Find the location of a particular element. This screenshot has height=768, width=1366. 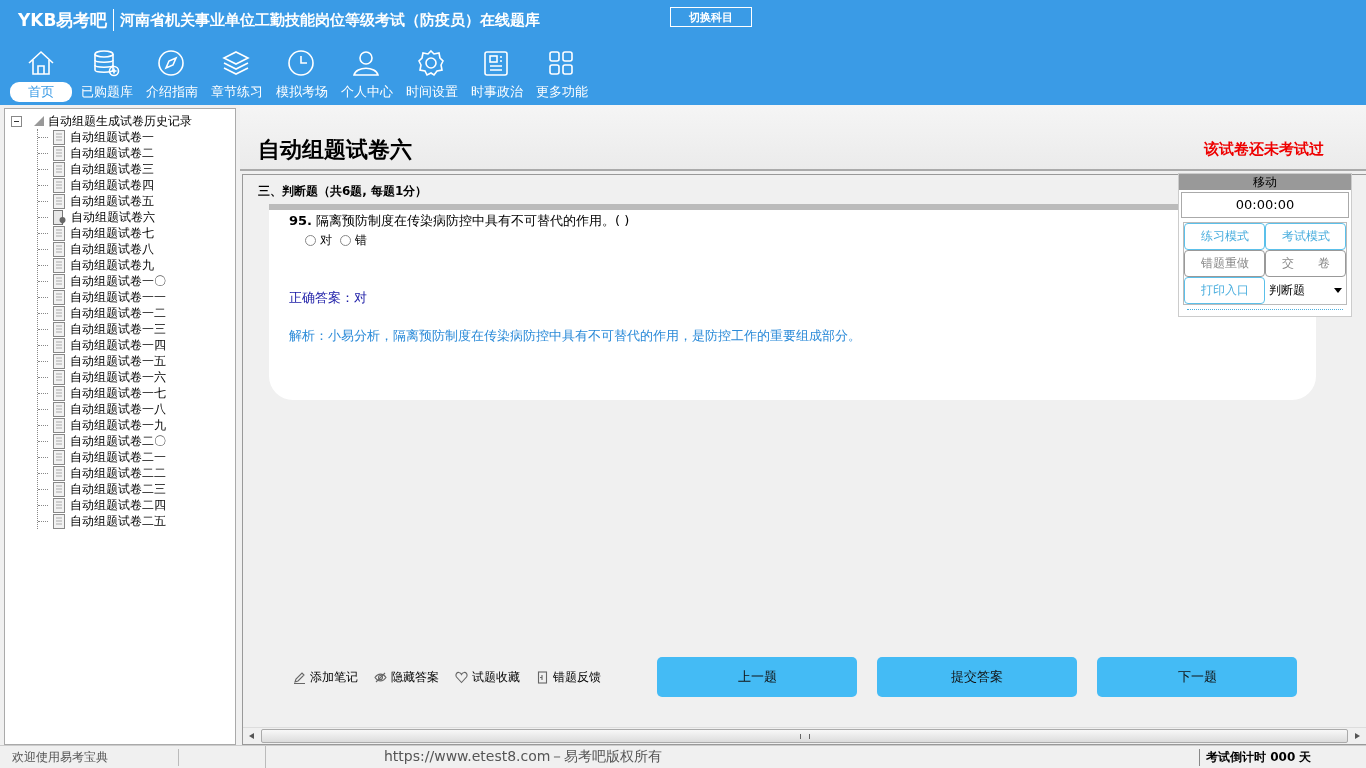

panel-button: 错题重做 is located at coordinates (1224, 263).